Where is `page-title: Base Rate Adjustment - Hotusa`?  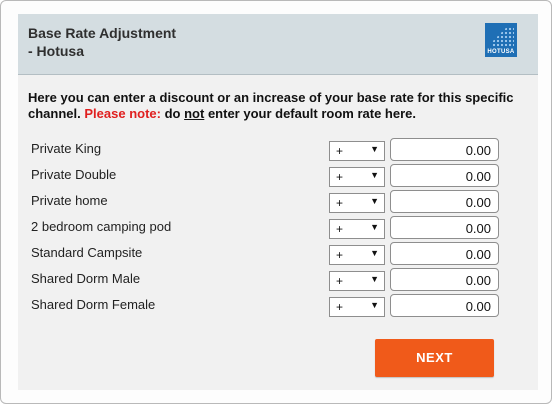
page-title: Base Rate Adjustment - Hotusa is located at coordinates (178, 42).